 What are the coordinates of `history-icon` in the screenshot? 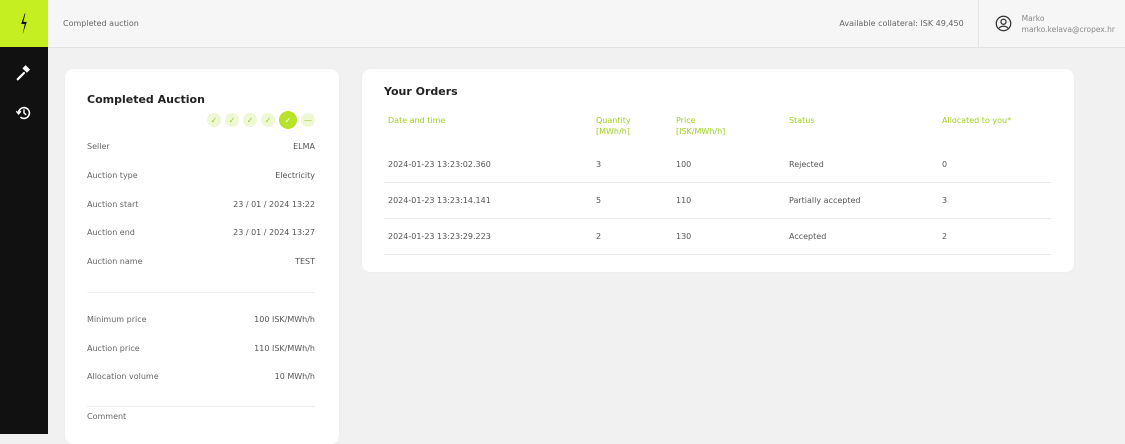 It's located at (23, 113).